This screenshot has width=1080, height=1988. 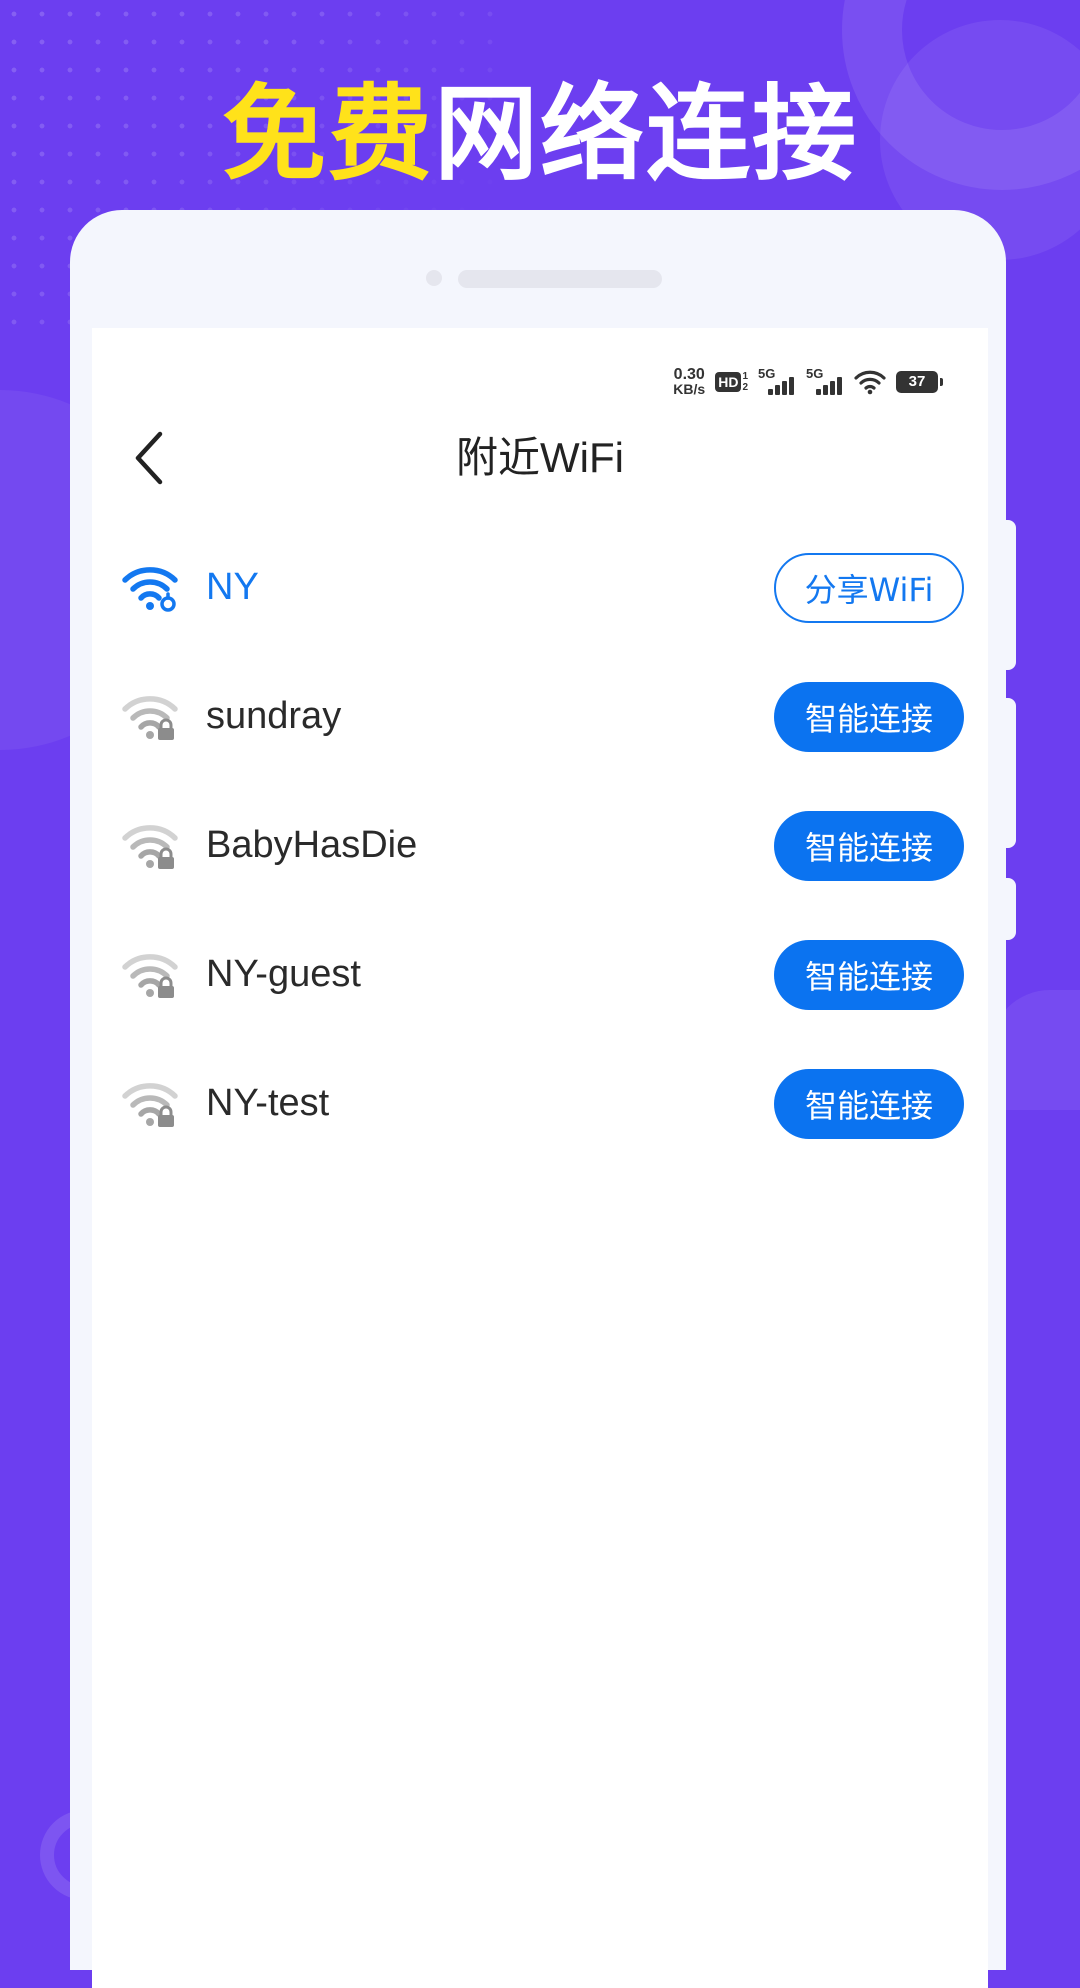 I want to click on status-bar: 0.30 KB/s HD 1 2 5G 5G 37, so click(x=808, y=382).